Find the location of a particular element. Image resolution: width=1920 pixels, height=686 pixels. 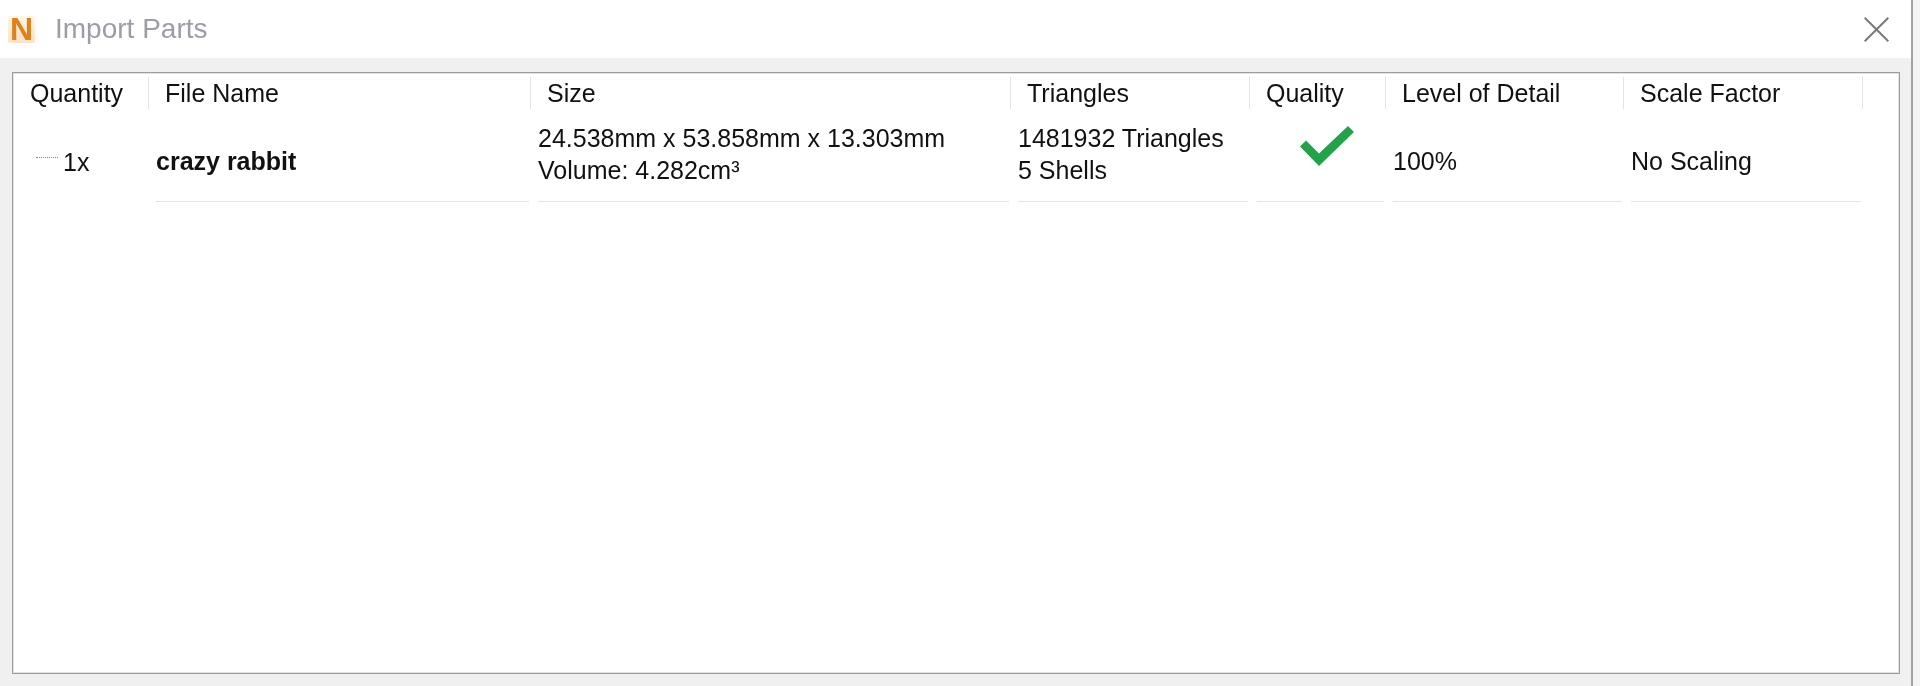

column-header: File Name is located at coordinates (340, 93).